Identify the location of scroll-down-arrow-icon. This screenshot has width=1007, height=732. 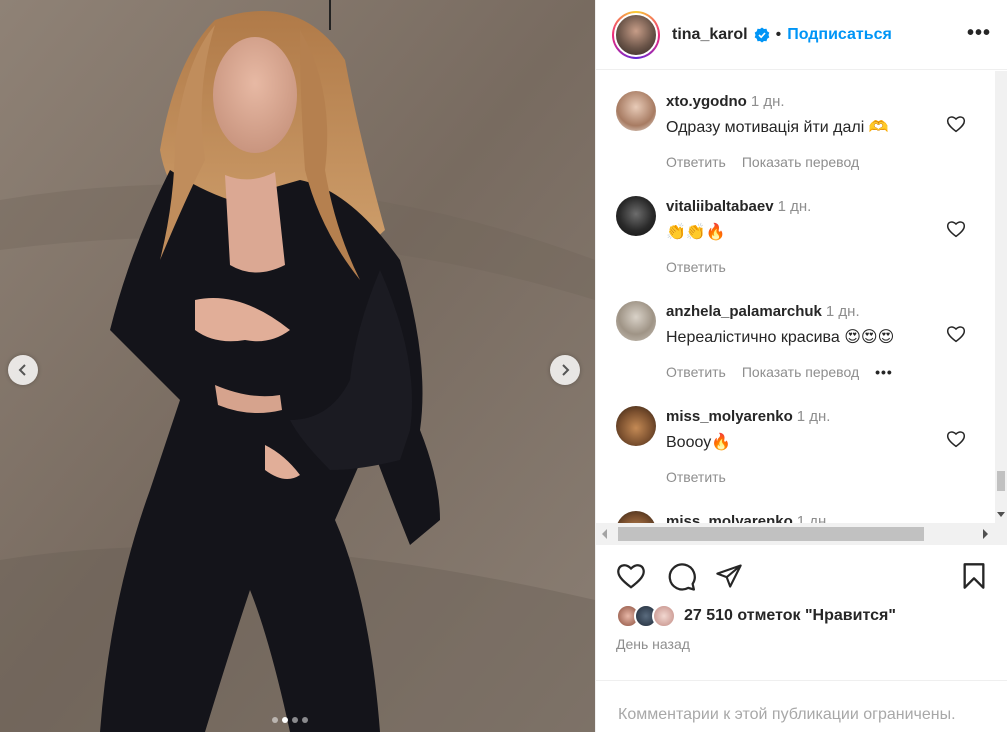
(1001, 514).